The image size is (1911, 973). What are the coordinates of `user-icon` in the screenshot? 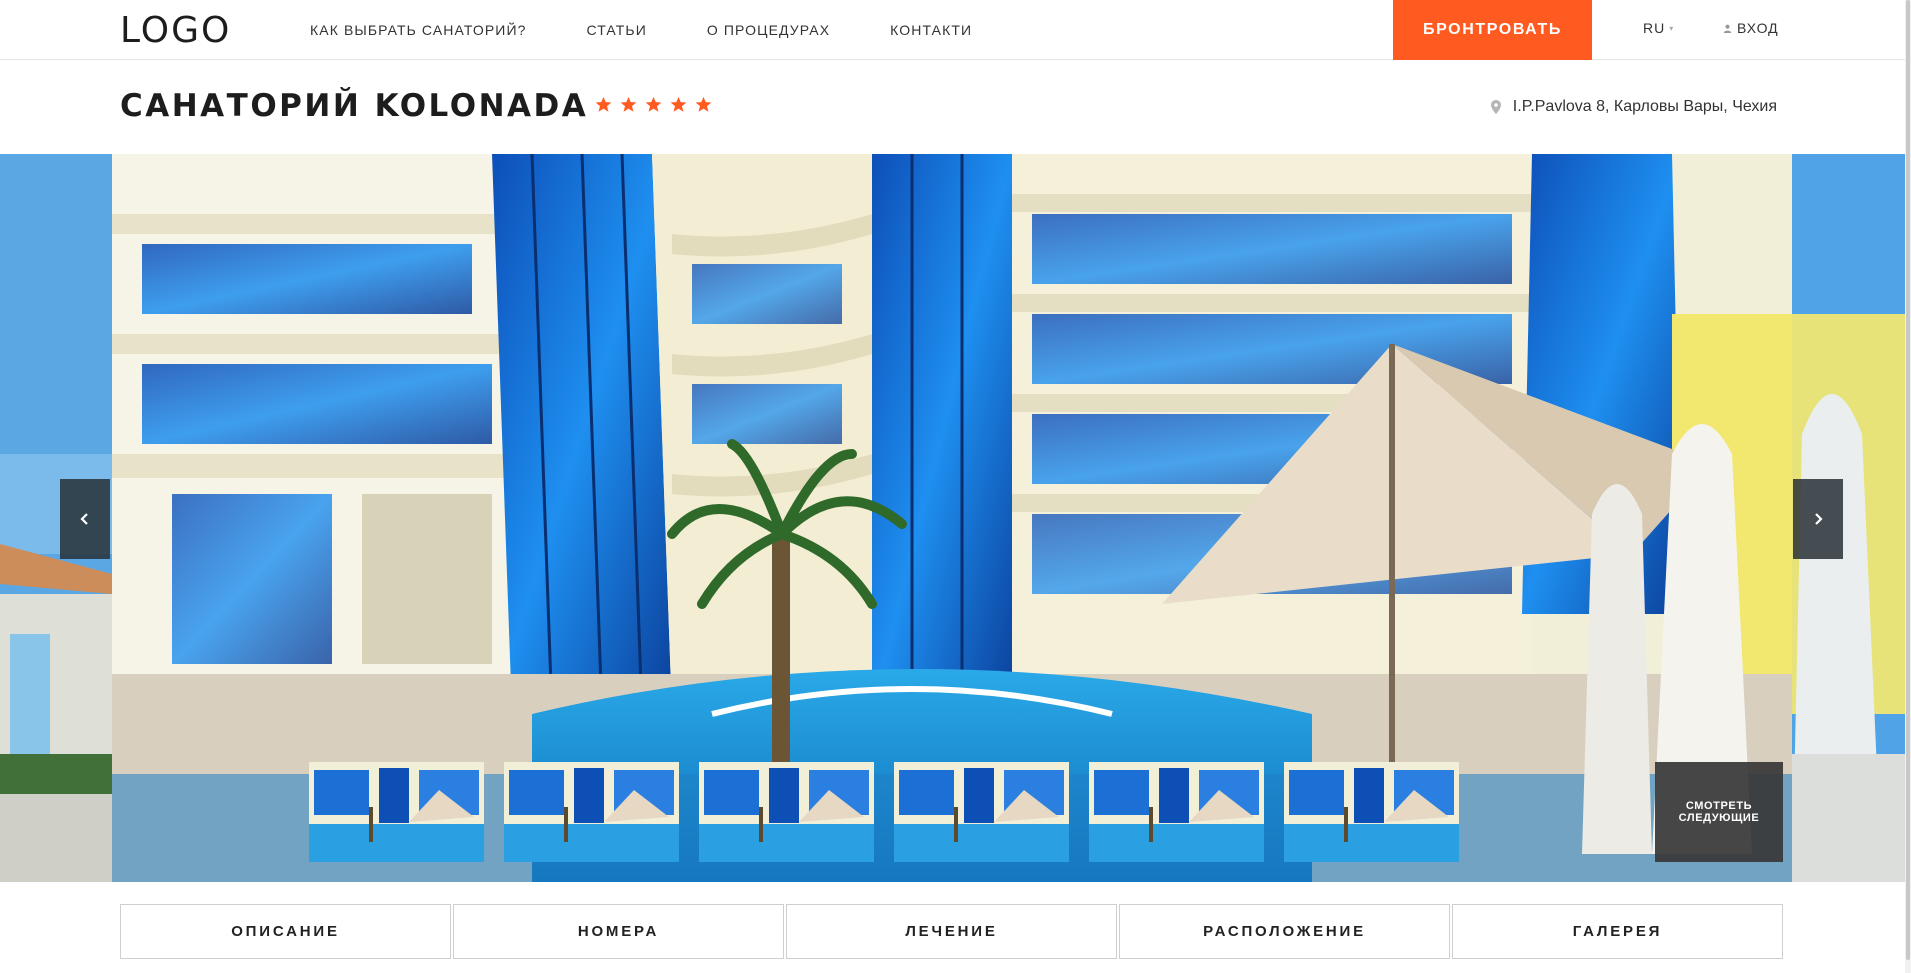 It's located at (1727, 28).